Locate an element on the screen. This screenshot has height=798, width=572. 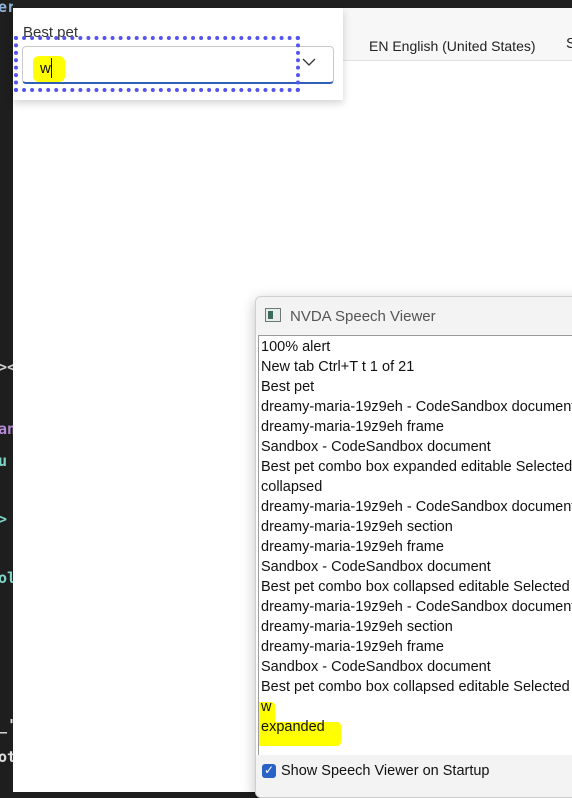
log-line: Best pet is located at coordinates (288, 387).